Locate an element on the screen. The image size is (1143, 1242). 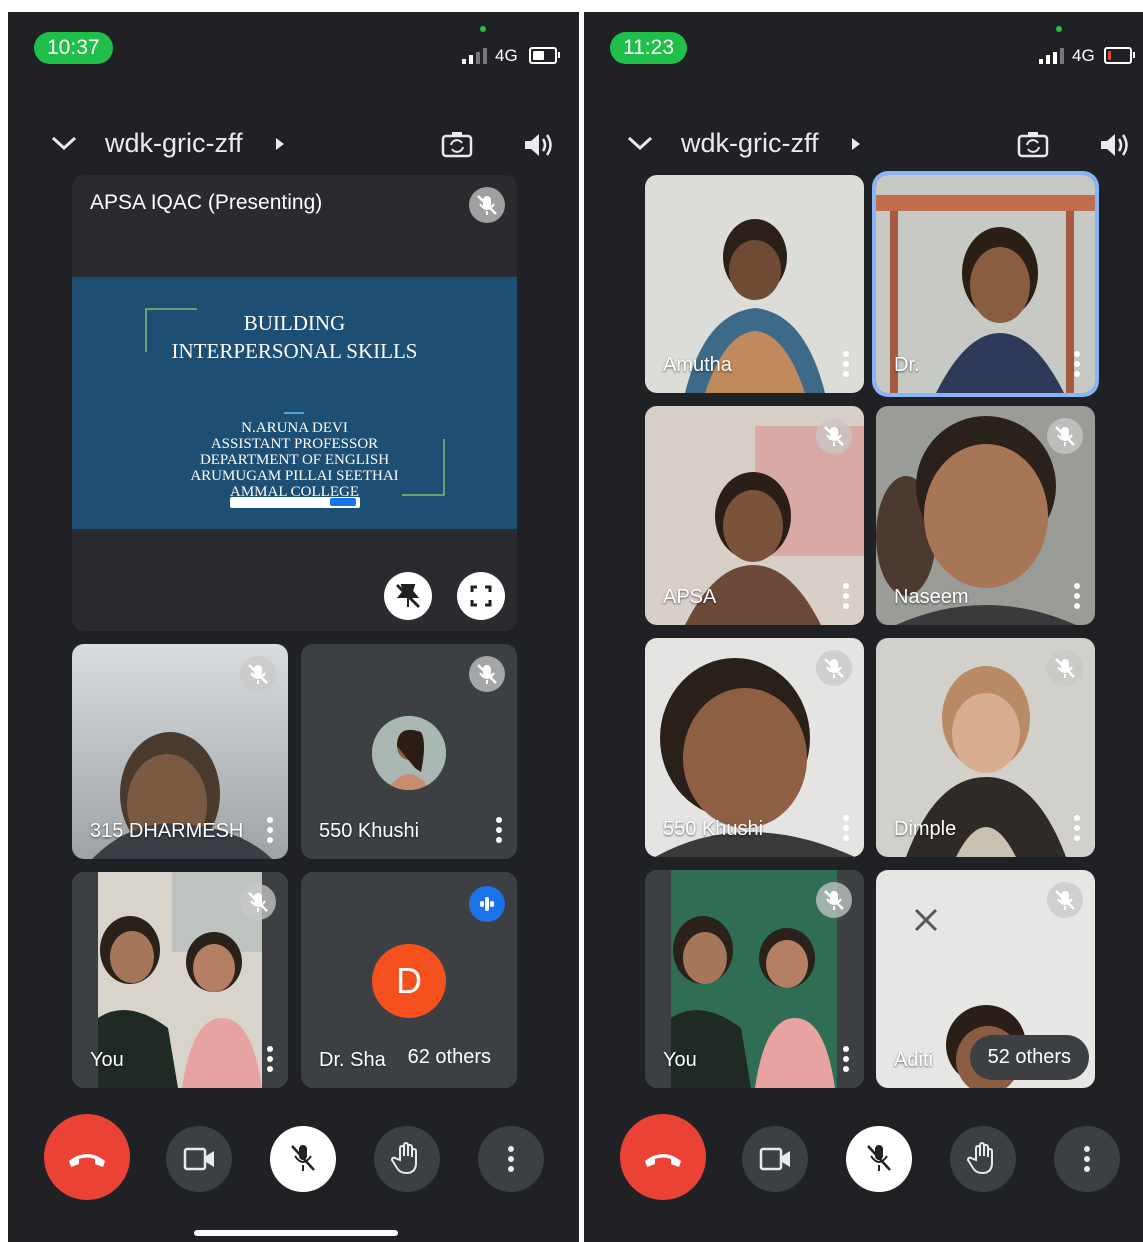
home-indicator is located at coordinates (296, 1233).